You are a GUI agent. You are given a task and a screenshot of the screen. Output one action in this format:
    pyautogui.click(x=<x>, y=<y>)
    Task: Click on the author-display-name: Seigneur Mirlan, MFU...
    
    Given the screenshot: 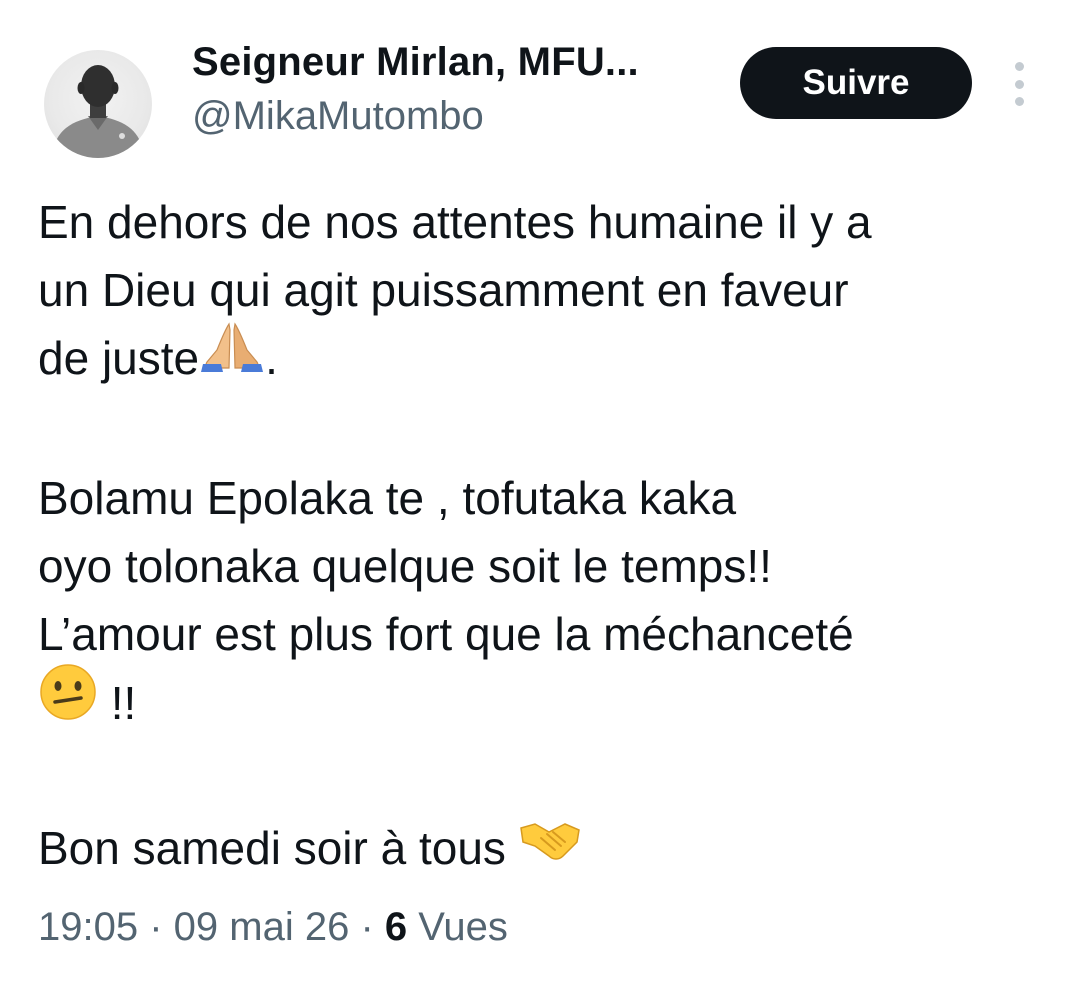 What is the action you would take?
    pyautogui.click(x=415, y=62)
    